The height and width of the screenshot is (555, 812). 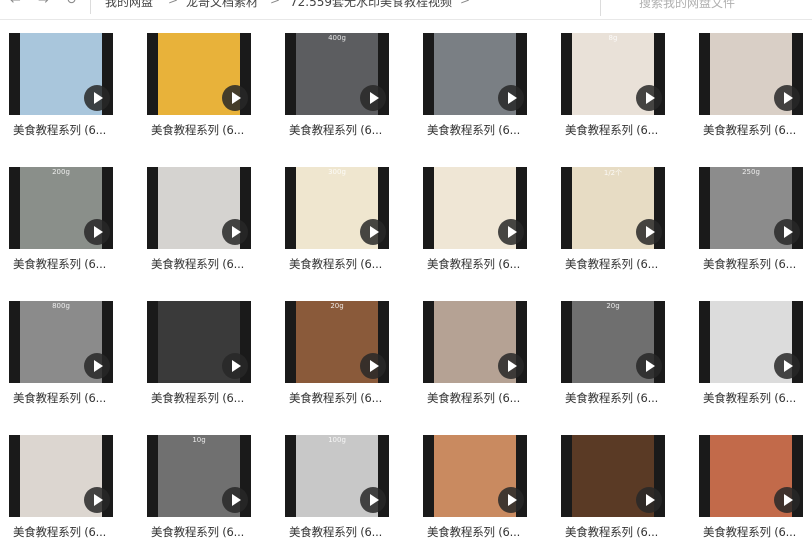 I want to click on thumbnail-weight-label: 100g, so click(x=337, y=440).